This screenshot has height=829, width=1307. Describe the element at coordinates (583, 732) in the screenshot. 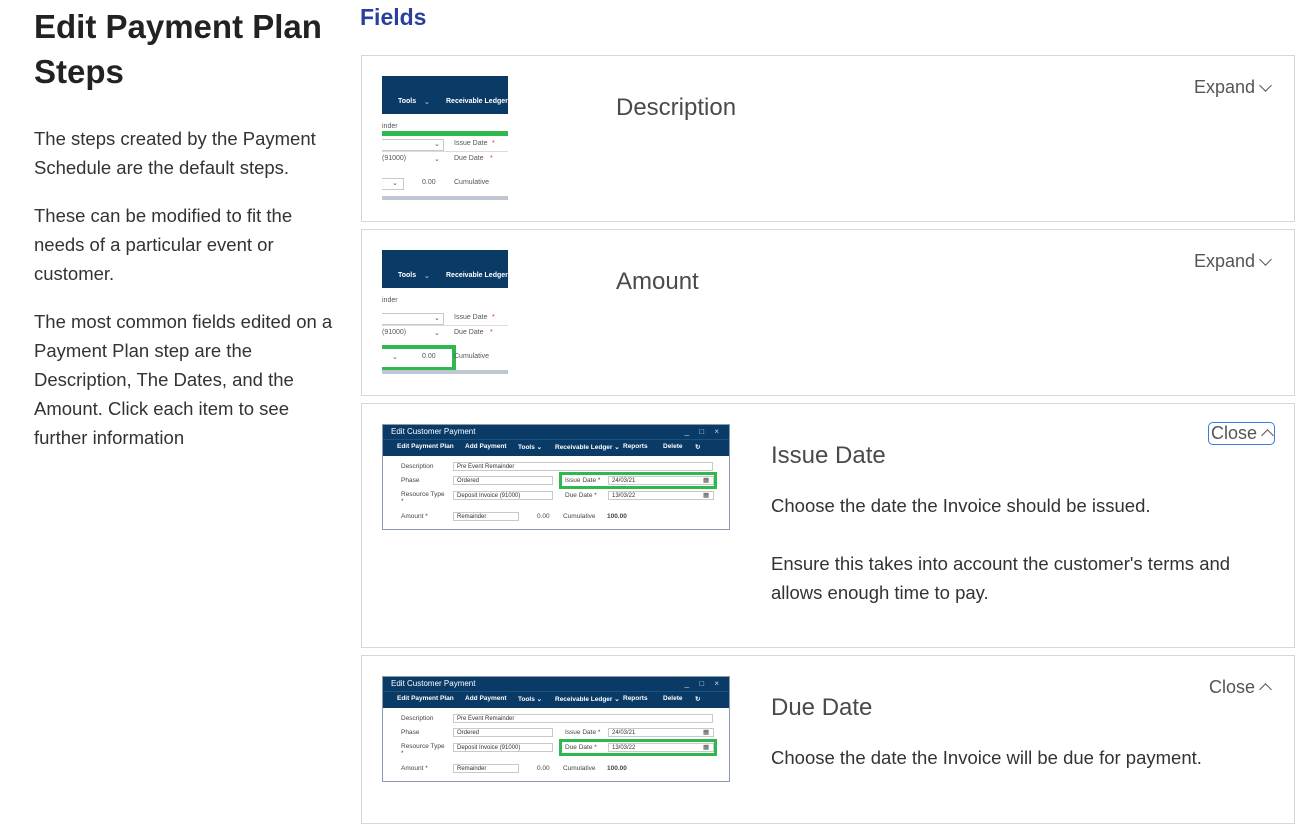

I see `thumbnail-label: Issue Date *` at that location.